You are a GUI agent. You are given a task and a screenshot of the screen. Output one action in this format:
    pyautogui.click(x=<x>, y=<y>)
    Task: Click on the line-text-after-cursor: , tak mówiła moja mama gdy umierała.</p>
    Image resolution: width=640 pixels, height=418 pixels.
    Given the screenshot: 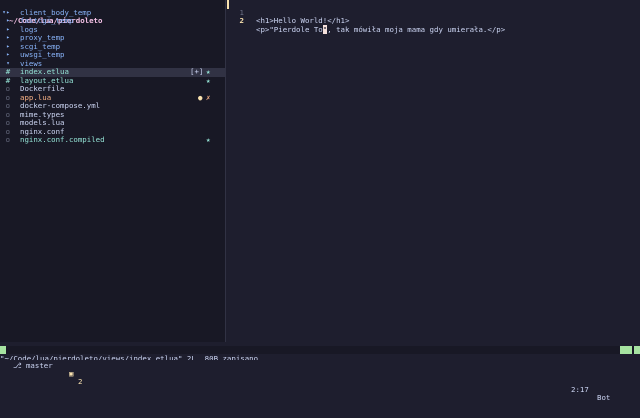 What is the action you would take?
    pyautogui.click(x=416, y=29)
    